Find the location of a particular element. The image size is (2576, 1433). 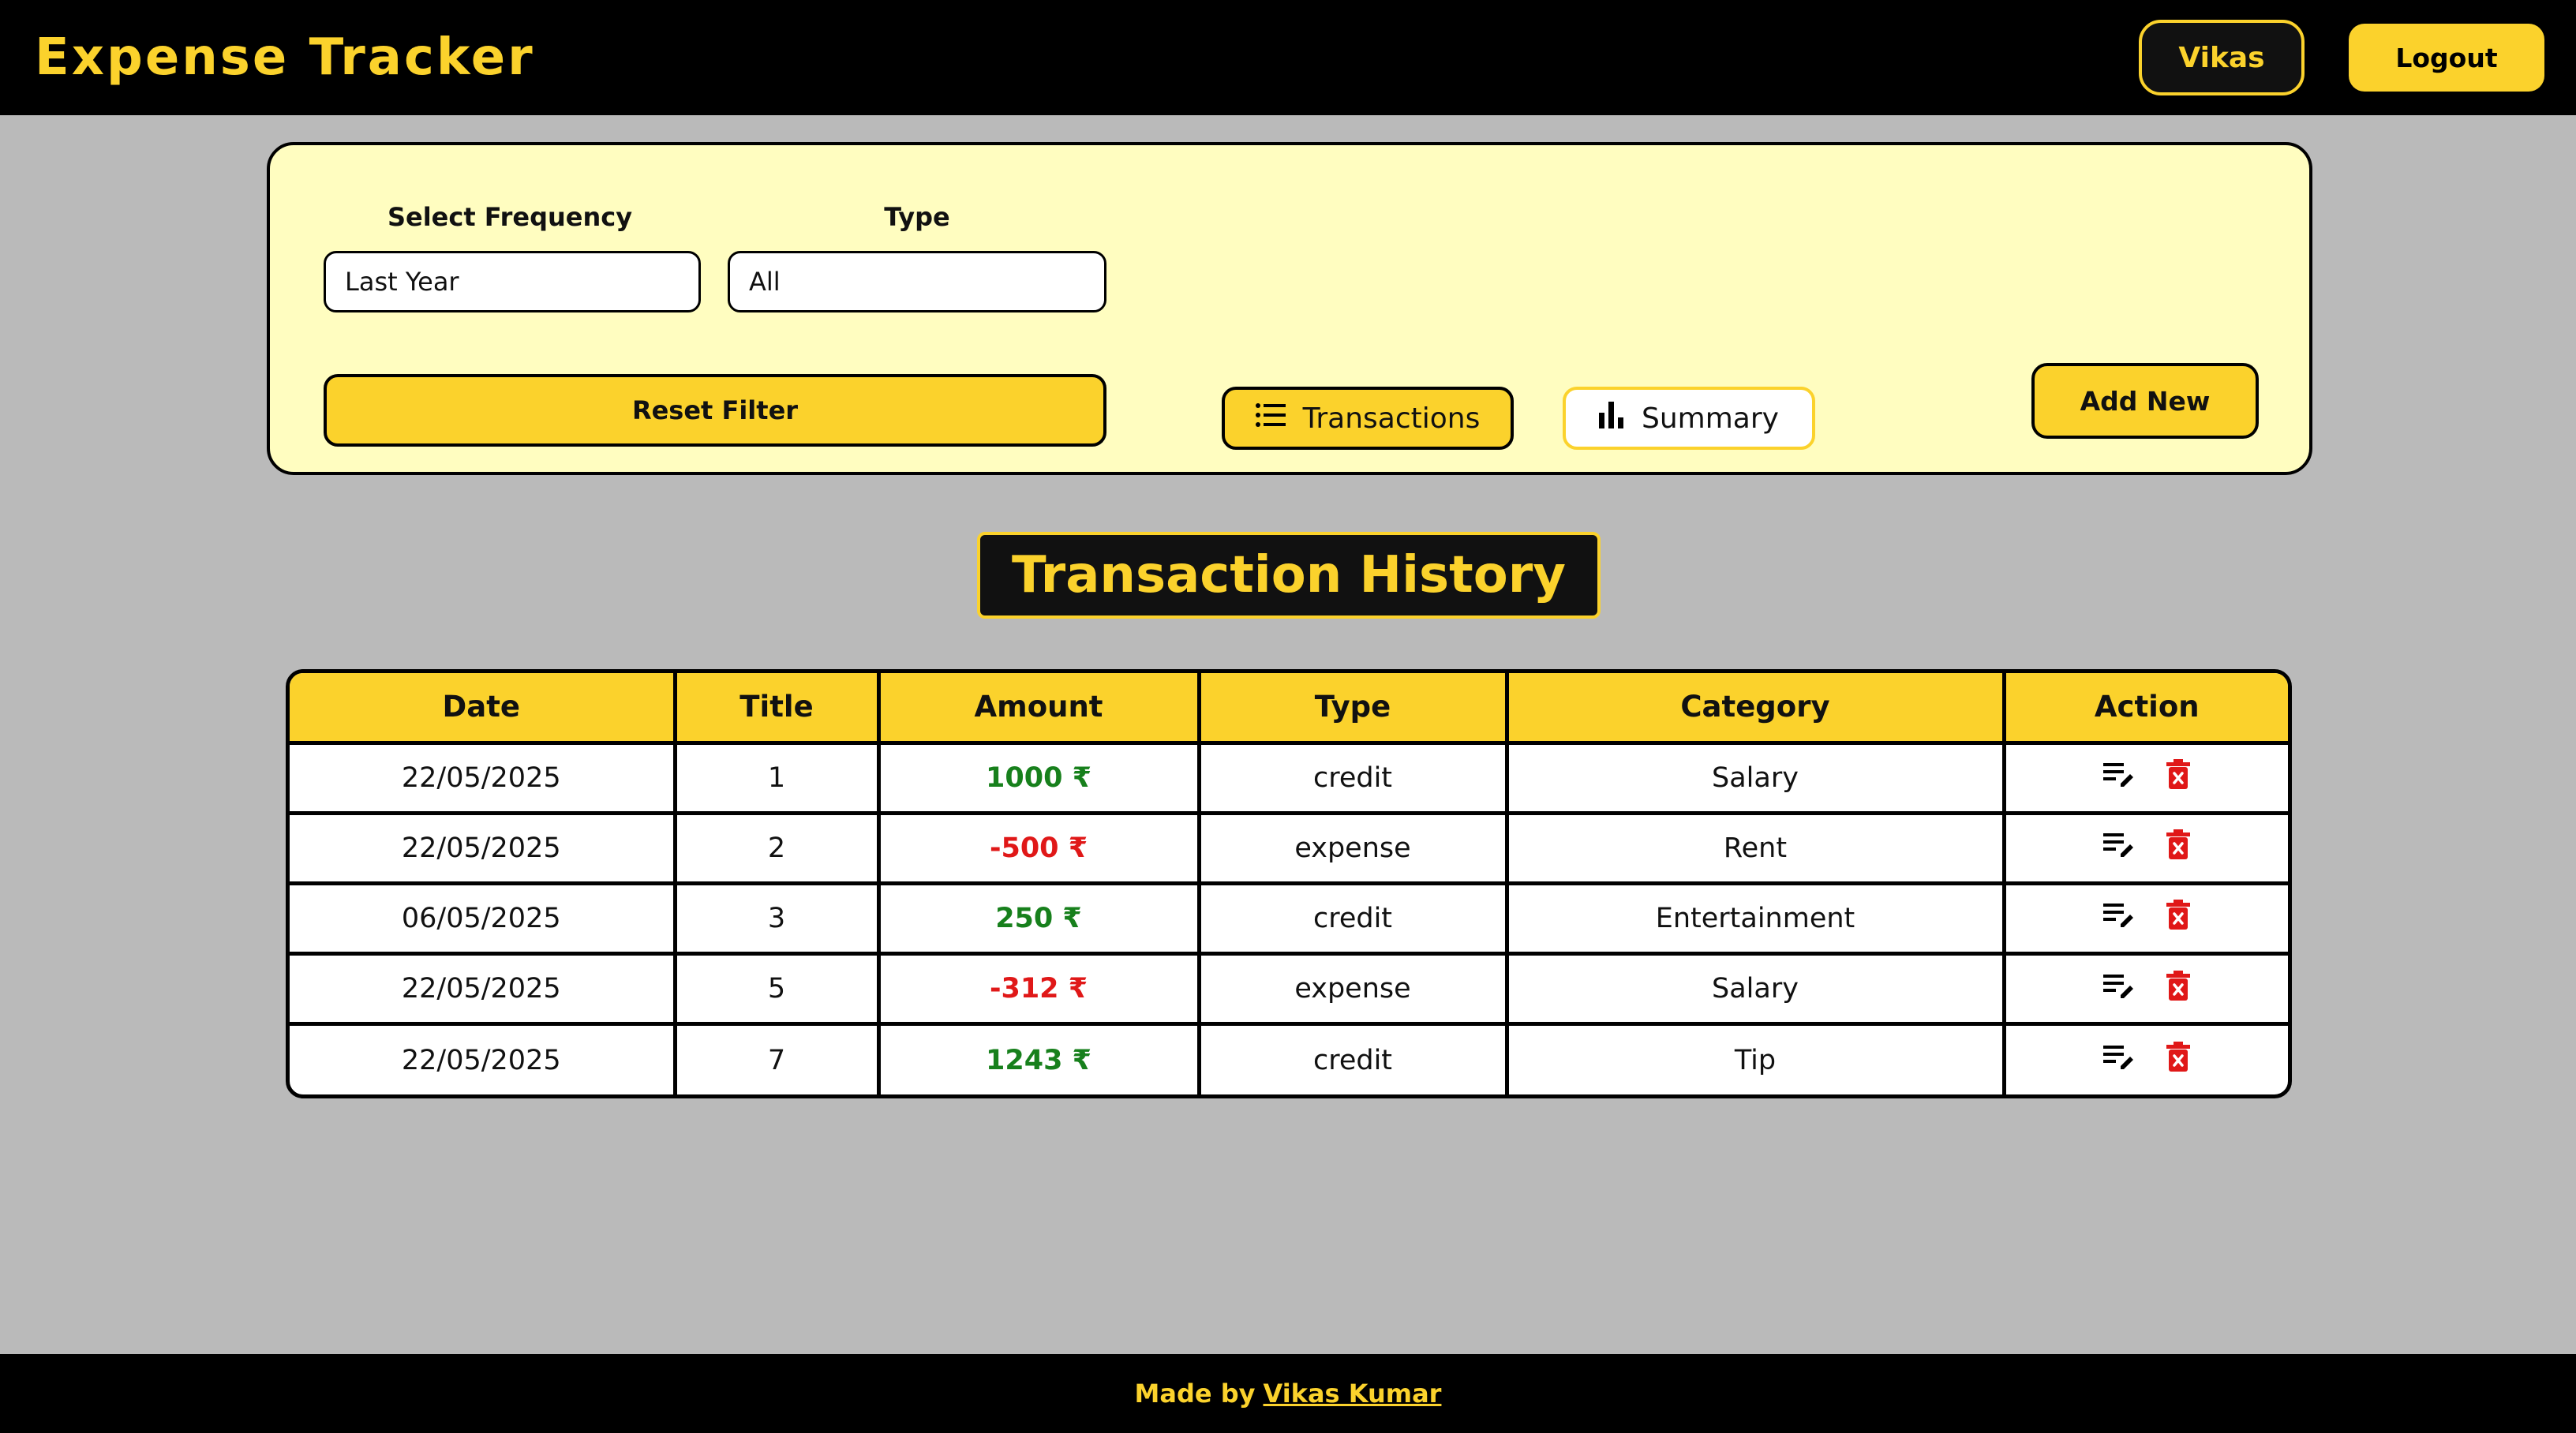

cell-amount: 1000 ₹ is located at coordinates (1038, 777).